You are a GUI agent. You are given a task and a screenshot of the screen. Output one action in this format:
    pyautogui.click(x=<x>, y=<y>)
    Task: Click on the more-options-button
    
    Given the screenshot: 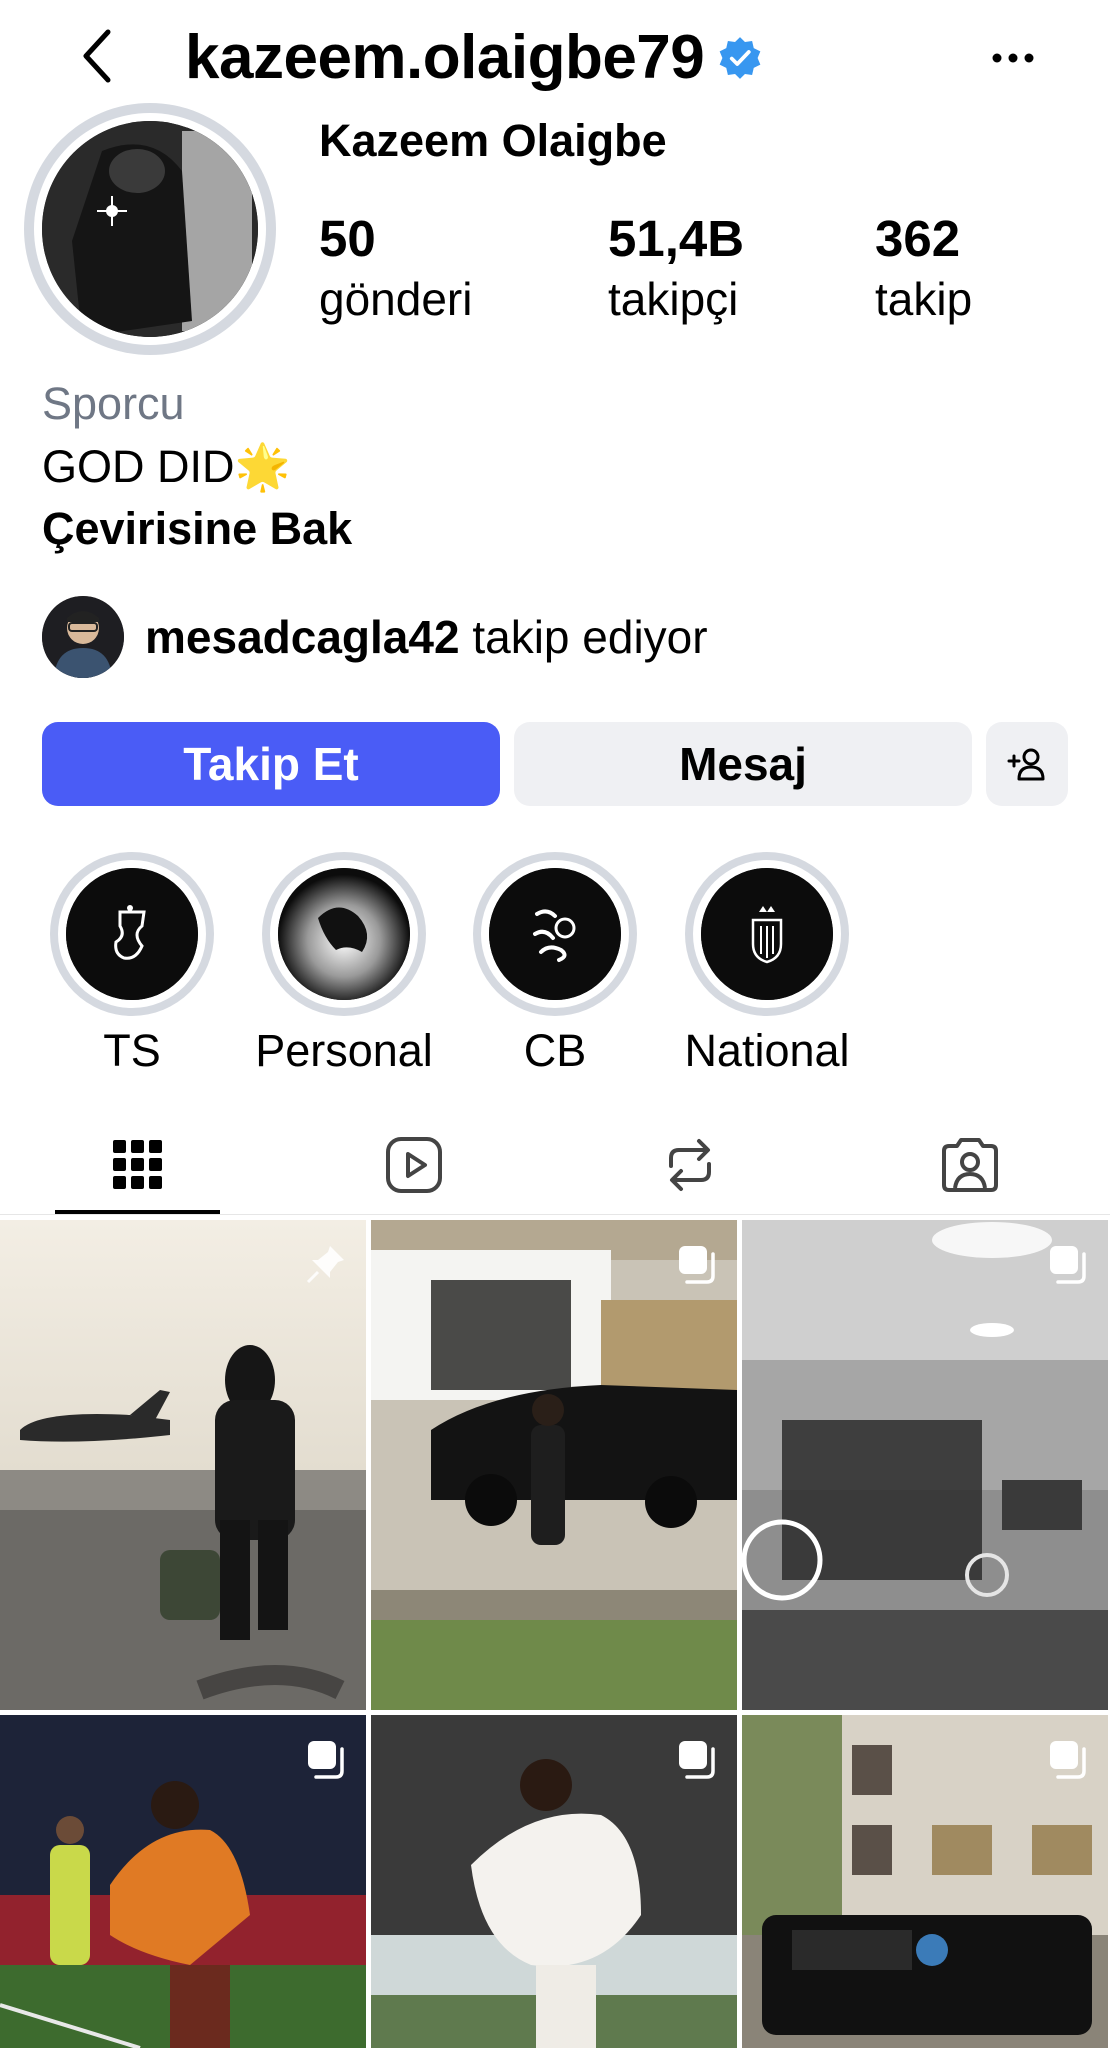 What is the action you would take?
    pyautogui.click(x=1013, y=58)
    